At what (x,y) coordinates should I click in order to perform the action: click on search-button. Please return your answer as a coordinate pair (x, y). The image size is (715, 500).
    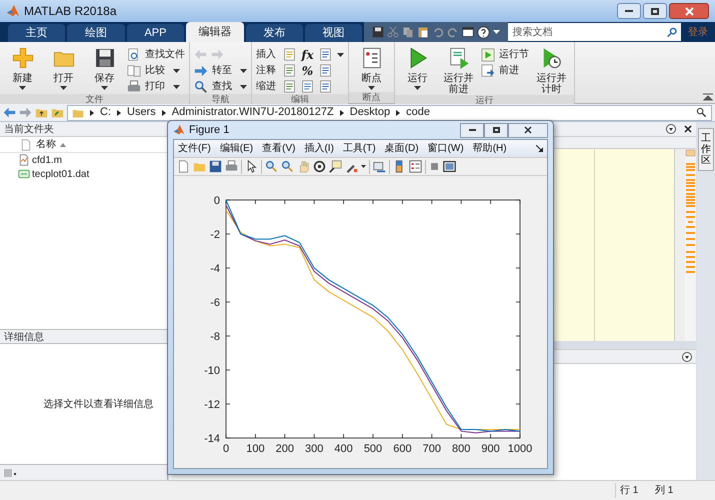
    Looking at the image, I should click on (672, 32).